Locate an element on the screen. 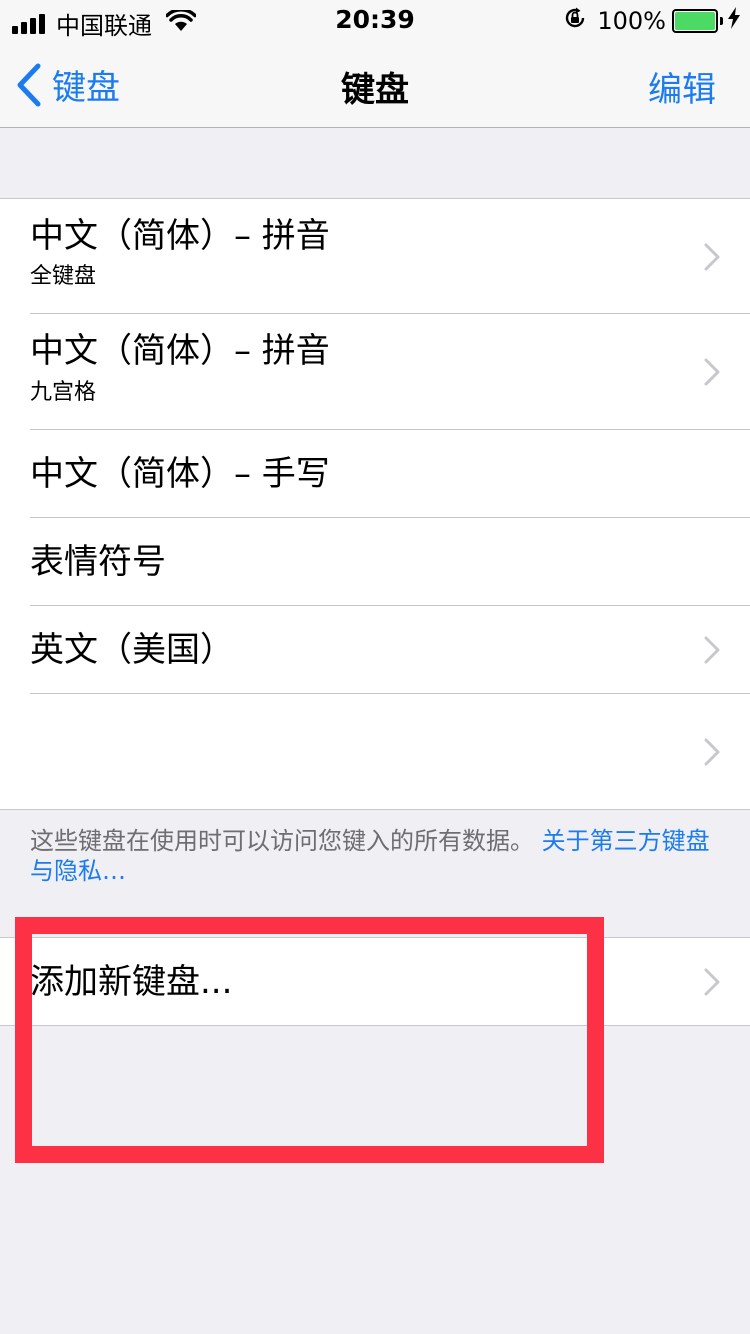  status-bar: 中国联通 20:39 100% is located at coordinates (375, 20).